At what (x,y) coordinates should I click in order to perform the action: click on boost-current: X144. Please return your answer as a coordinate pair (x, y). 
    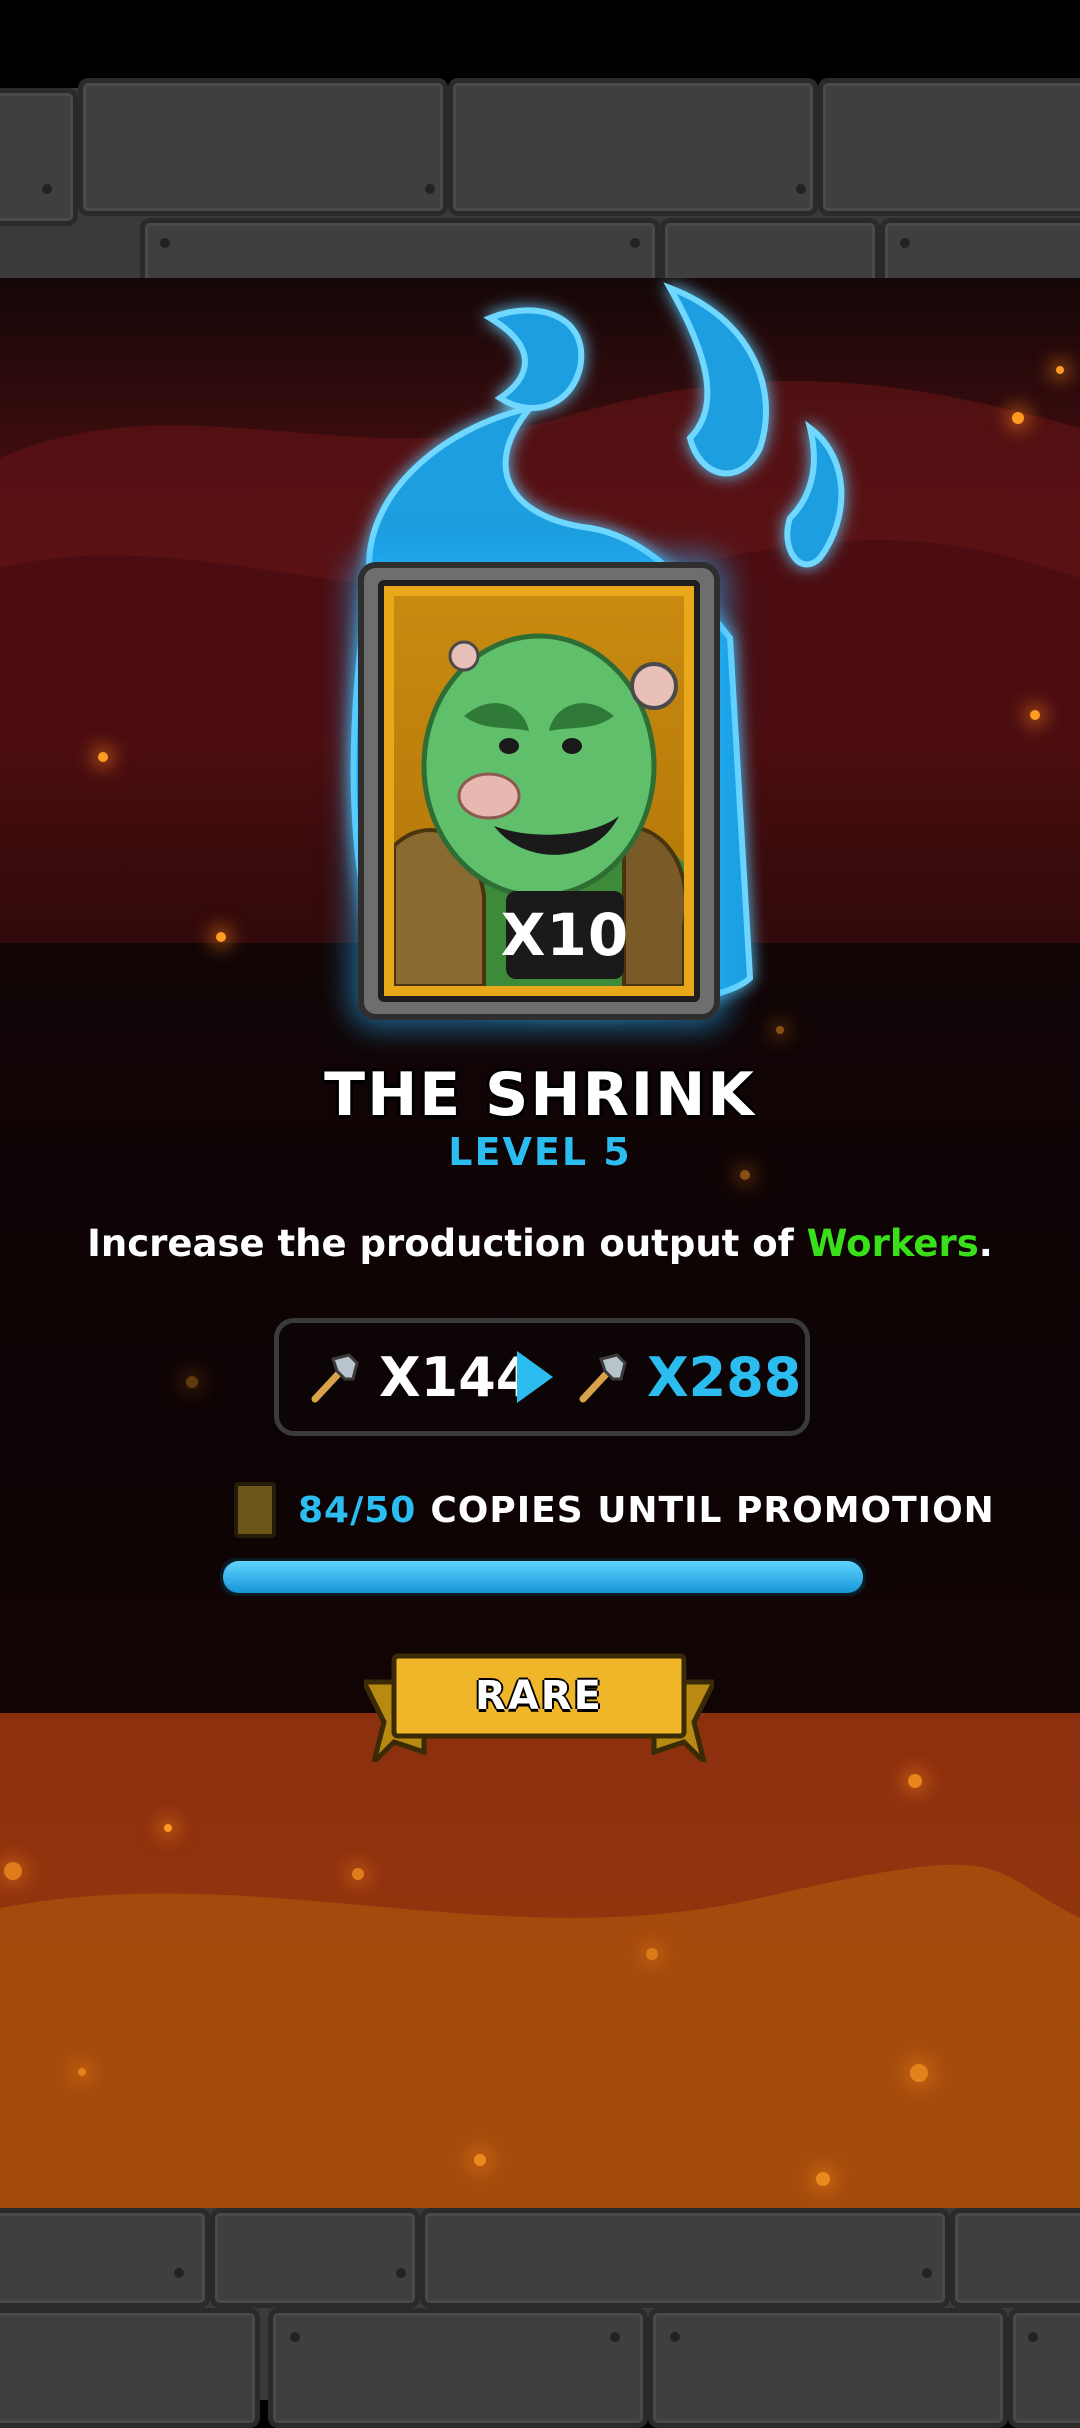
    Looking at the image, I should click on (420, 1377).